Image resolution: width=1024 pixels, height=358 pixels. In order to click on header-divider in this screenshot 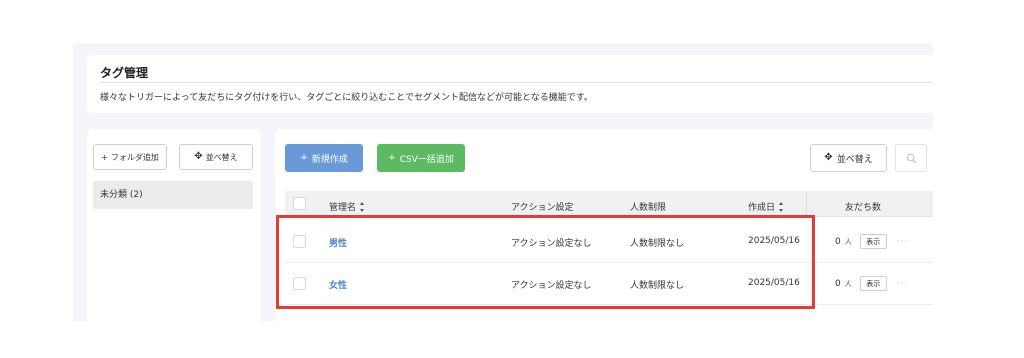, I will do `click(516, 82)`.